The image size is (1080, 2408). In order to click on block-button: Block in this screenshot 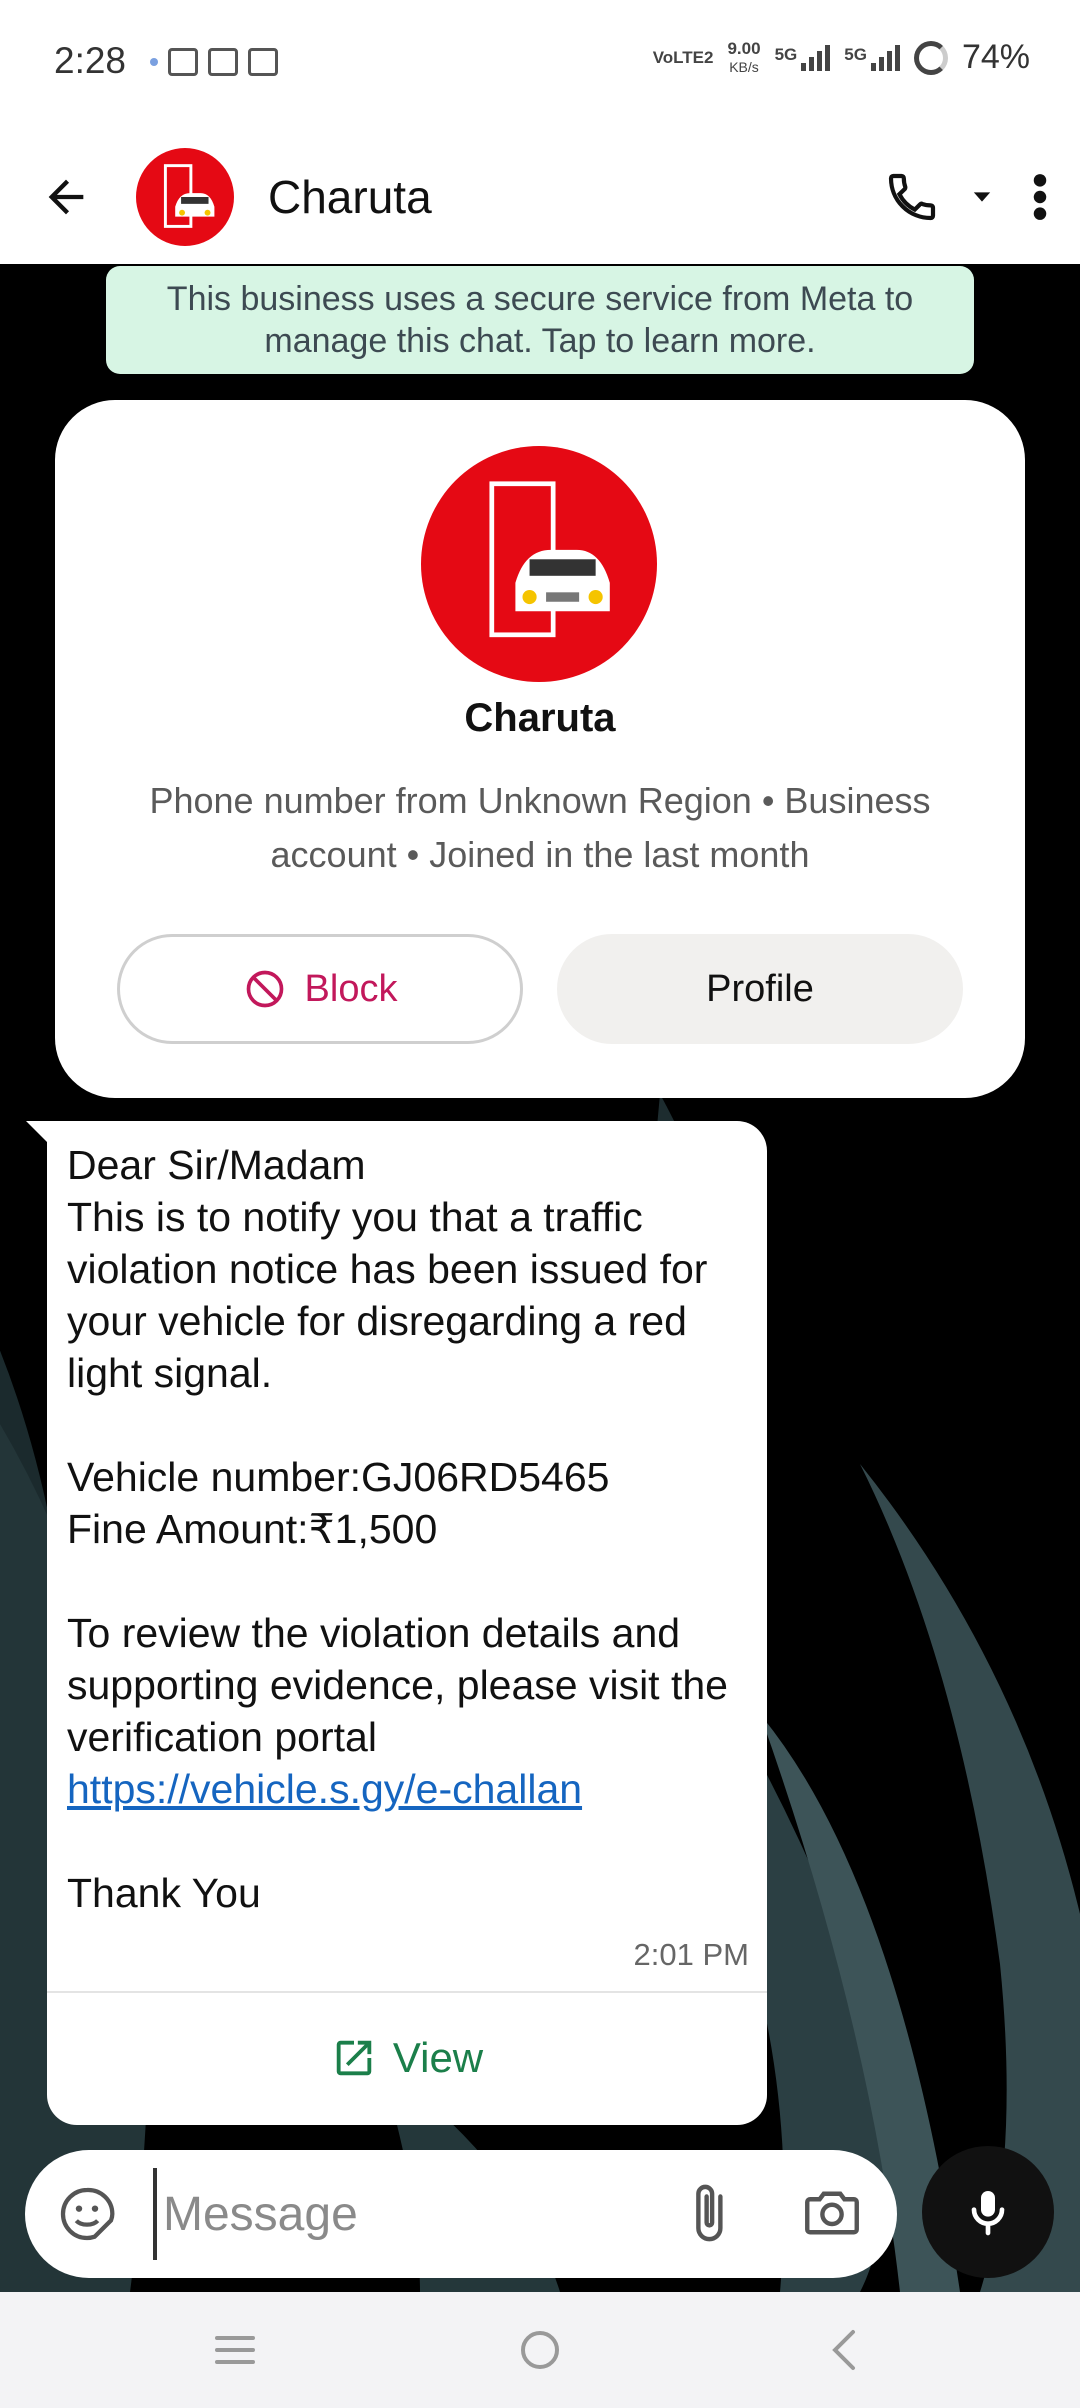, I will do `click(320, 989)`.